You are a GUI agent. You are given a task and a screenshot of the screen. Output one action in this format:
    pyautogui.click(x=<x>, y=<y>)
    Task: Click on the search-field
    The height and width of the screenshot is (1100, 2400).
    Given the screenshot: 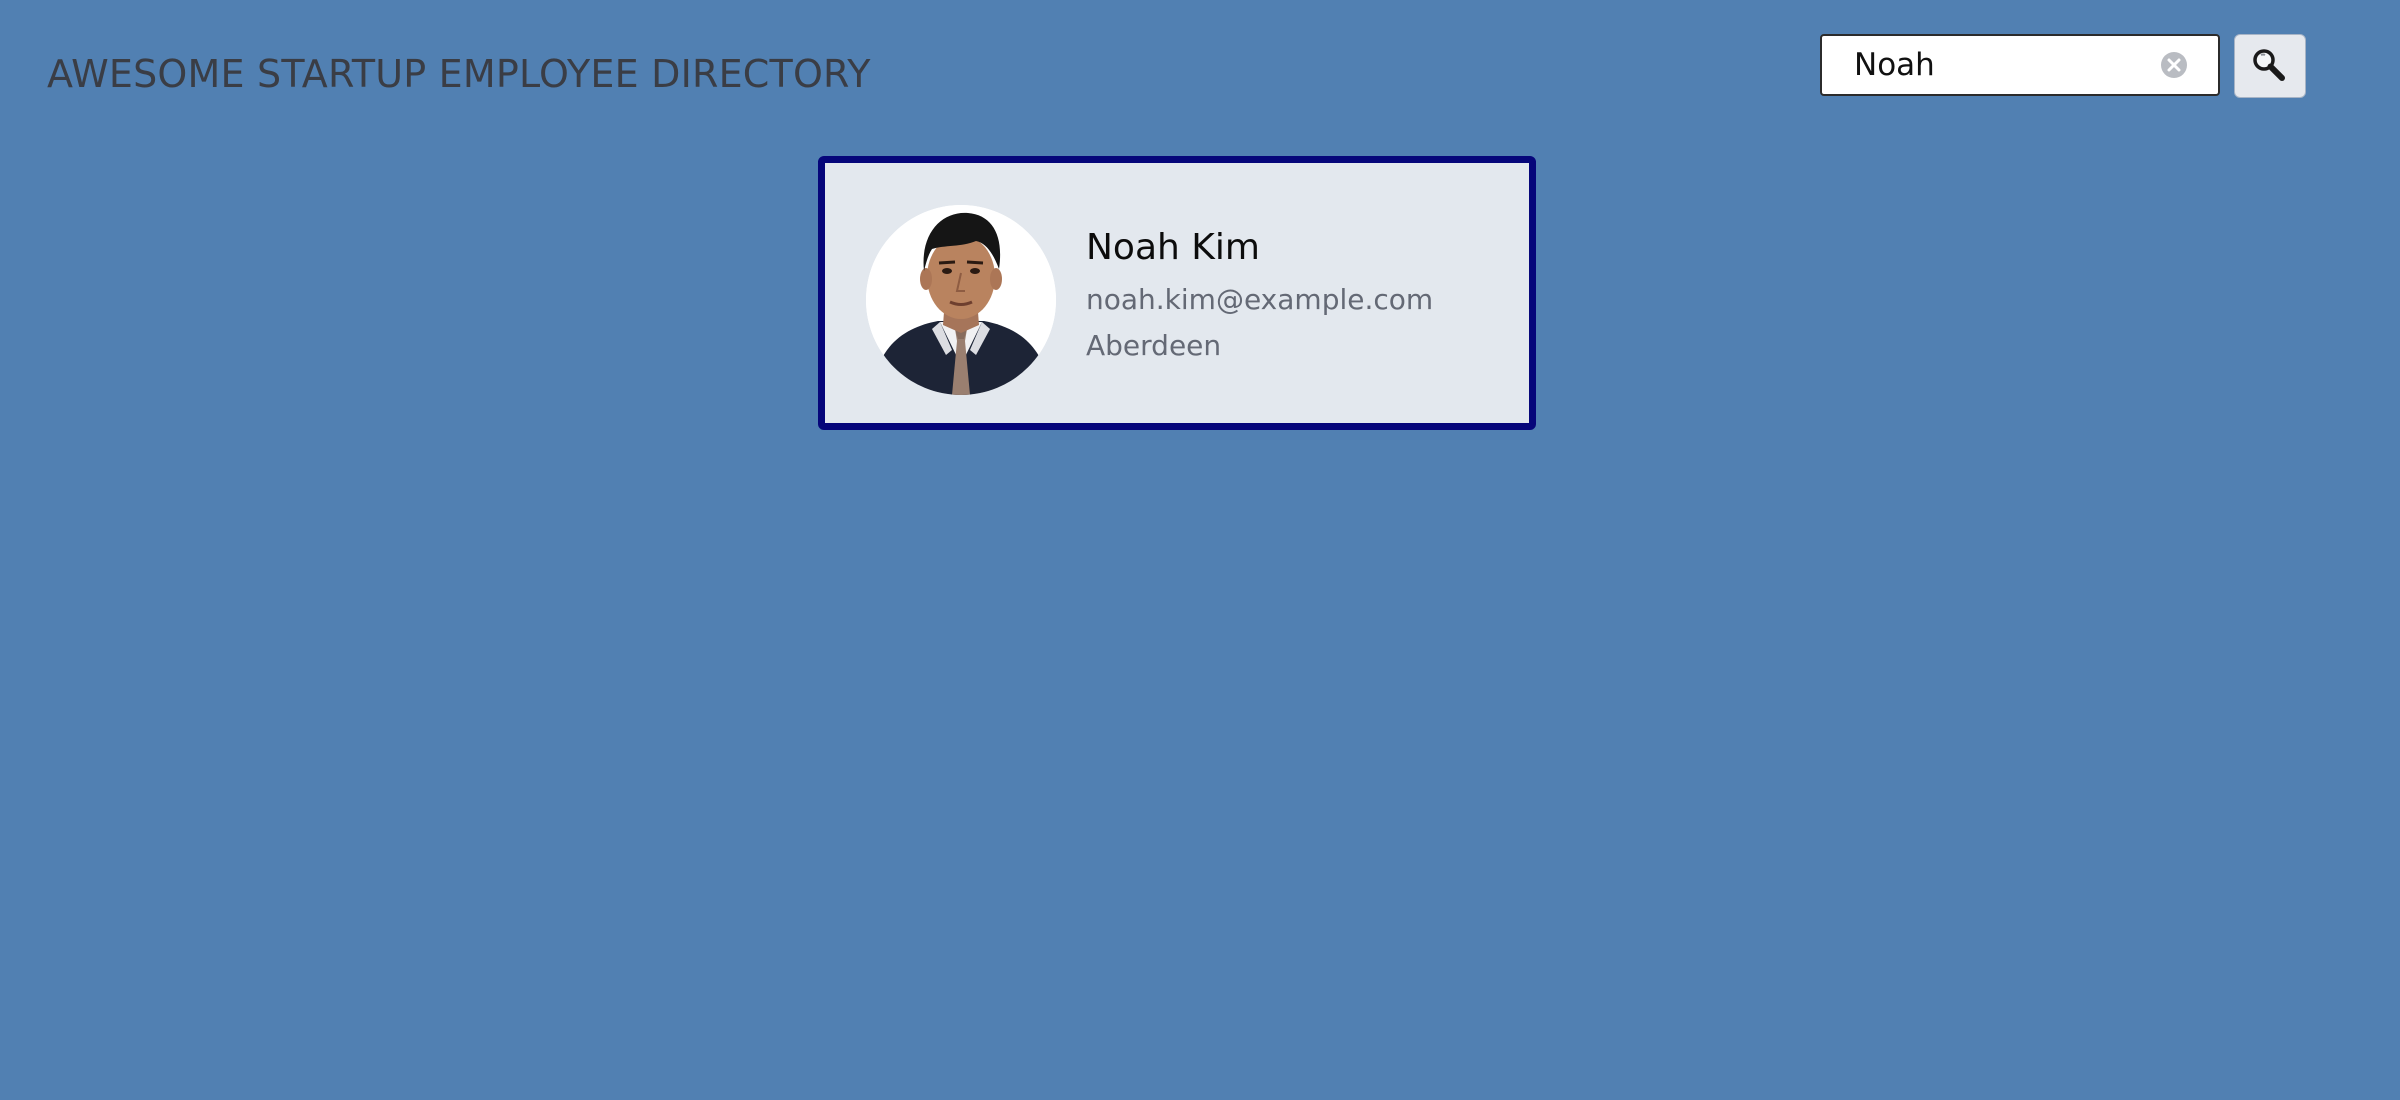 What is the action you would take?
    pyautogui.click(x=2020, y=65)
    